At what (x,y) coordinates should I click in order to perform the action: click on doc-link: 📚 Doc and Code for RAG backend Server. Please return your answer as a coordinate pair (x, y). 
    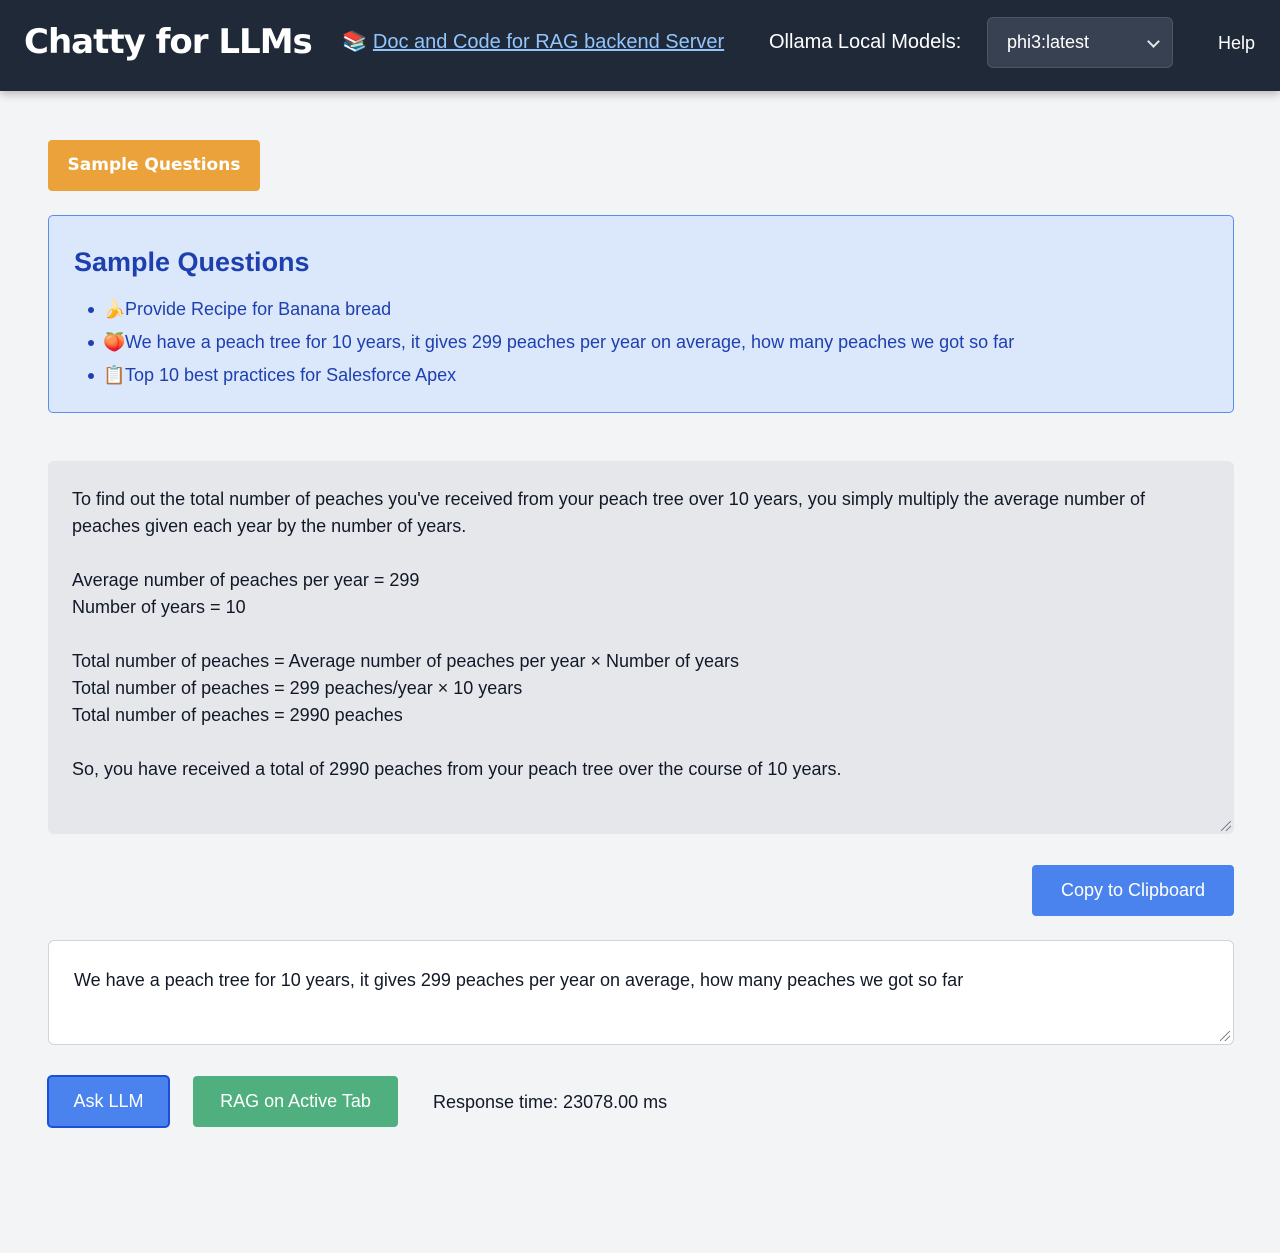
    Looking at the image, I should click on (533, 42).